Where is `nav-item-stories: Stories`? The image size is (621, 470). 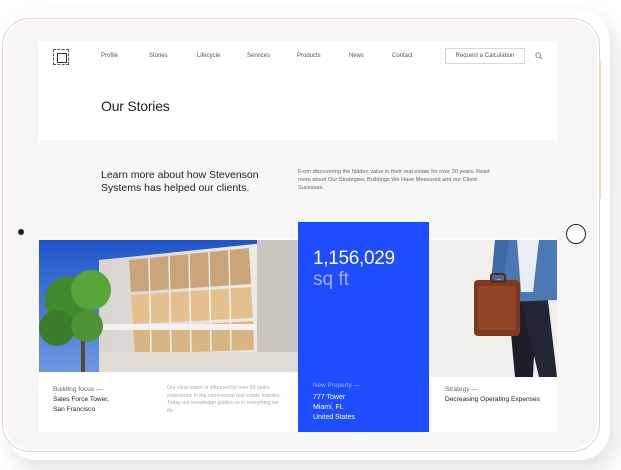 nav-item-stories: Stories is located at coordinates (158, 56).